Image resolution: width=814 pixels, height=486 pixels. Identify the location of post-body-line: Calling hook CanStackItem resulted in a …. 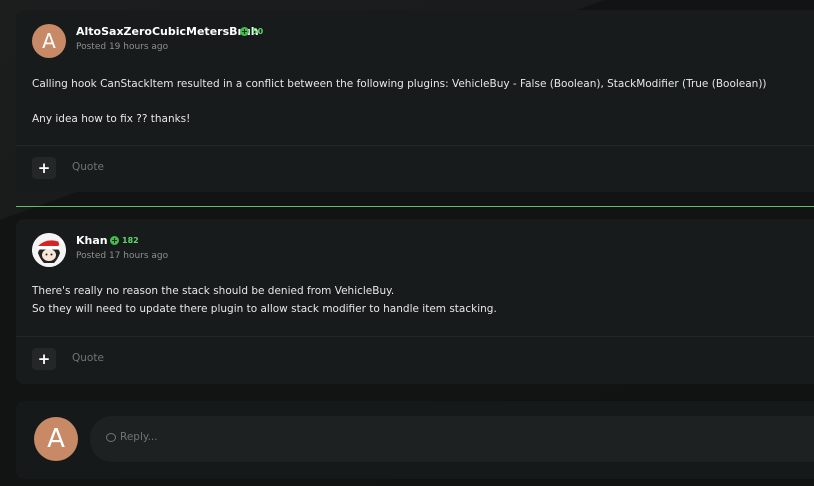
(399, 84).